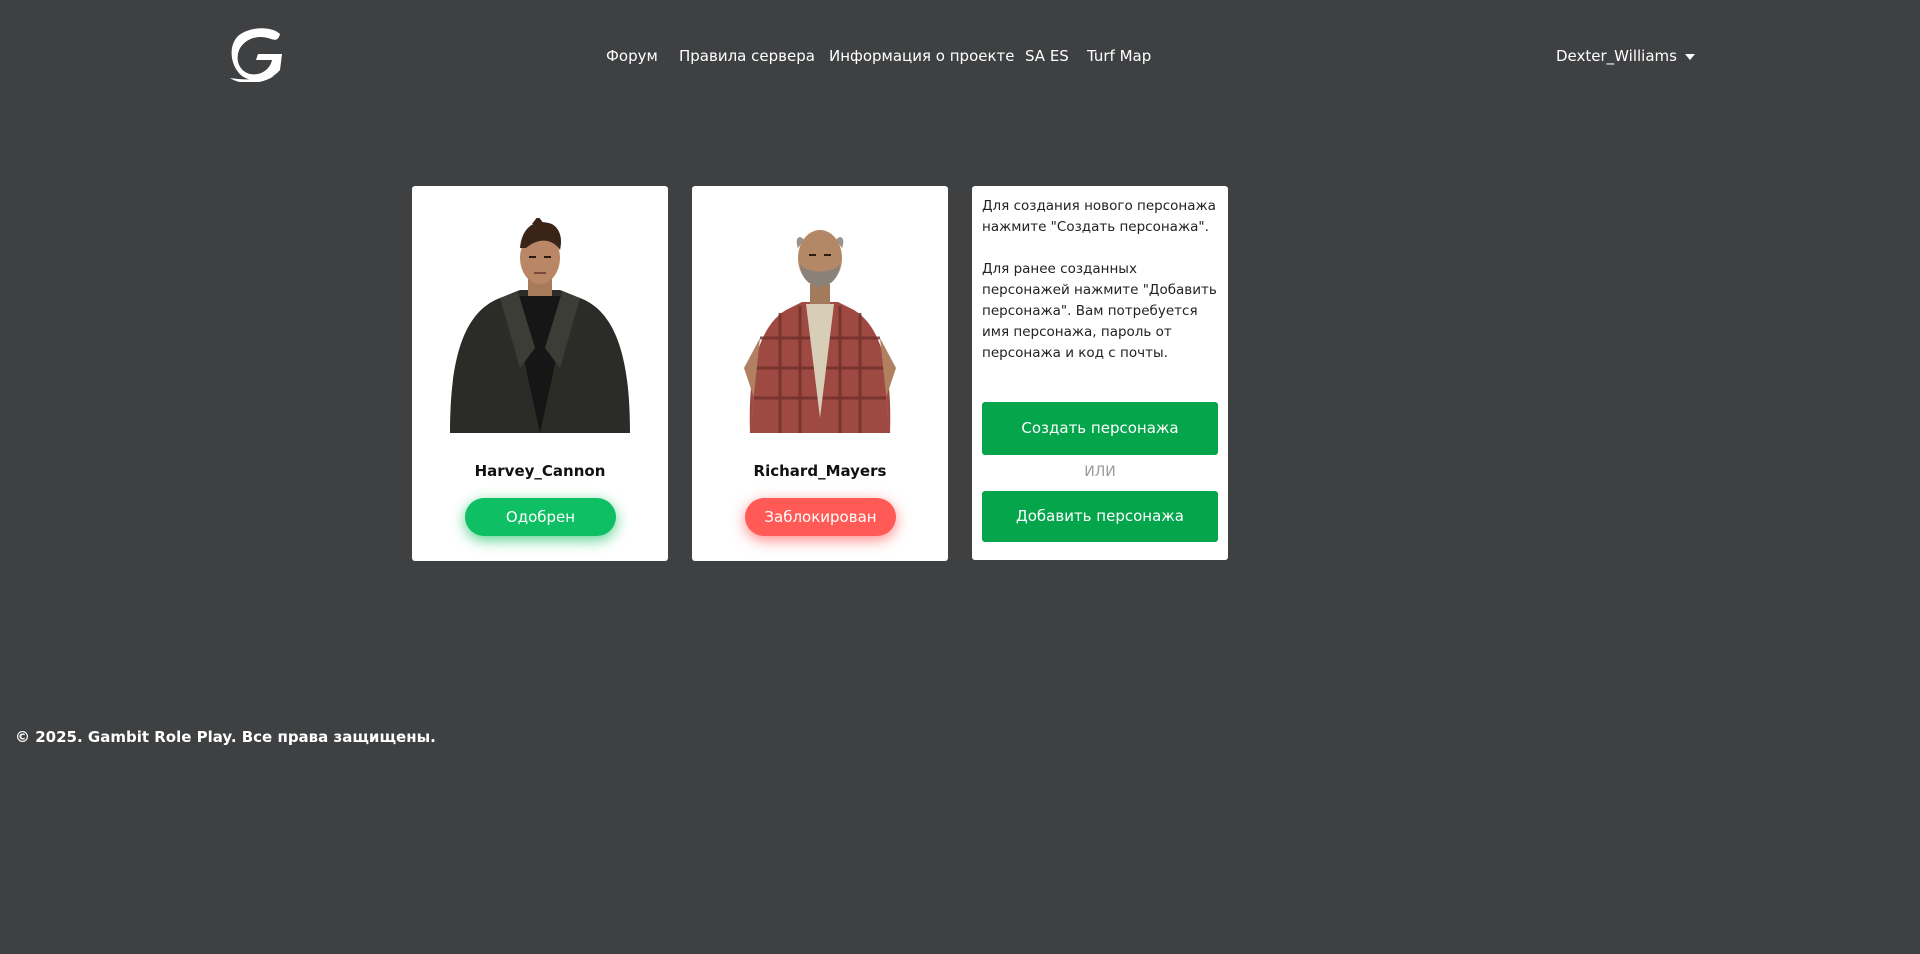 This screenshot has width=1920, height=954. Describe the element at coordinates (1616, 56) in the screenshot. I see `username: Dexter_Williams` at that location.